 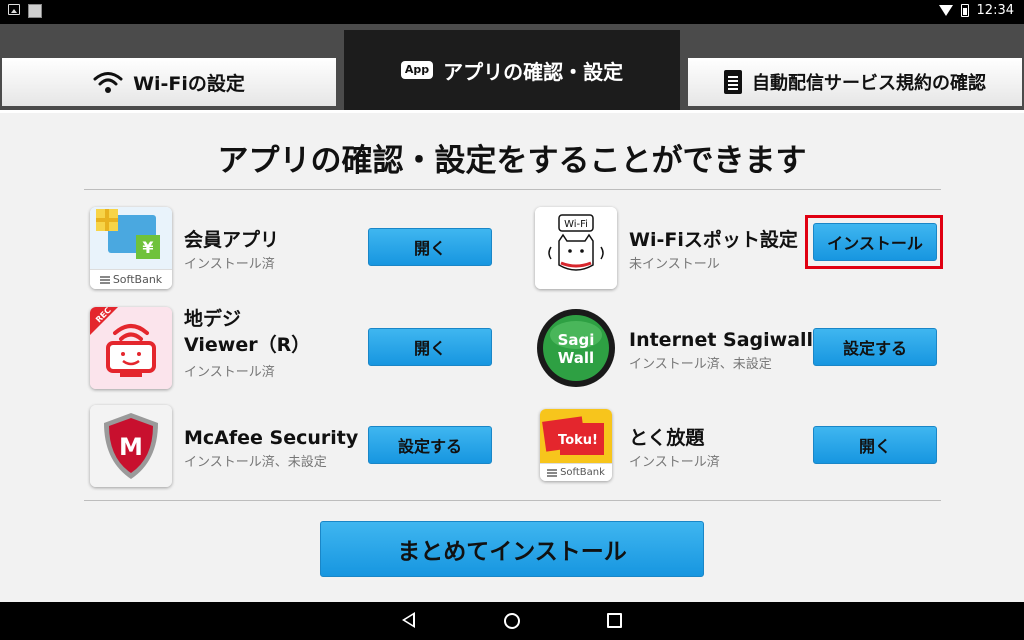 I want to click on mcafee-letter: M, so click(x=131, y=447).